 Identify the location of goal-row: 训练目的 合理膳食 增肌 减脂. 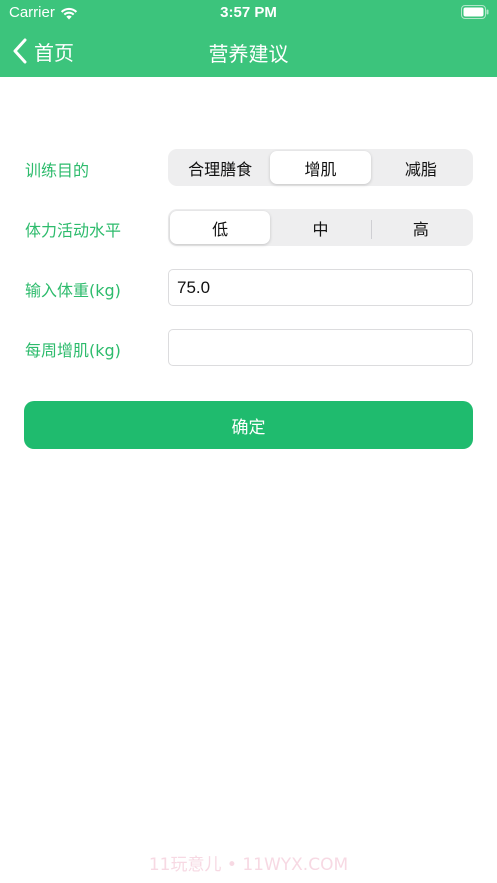
(248, 167).